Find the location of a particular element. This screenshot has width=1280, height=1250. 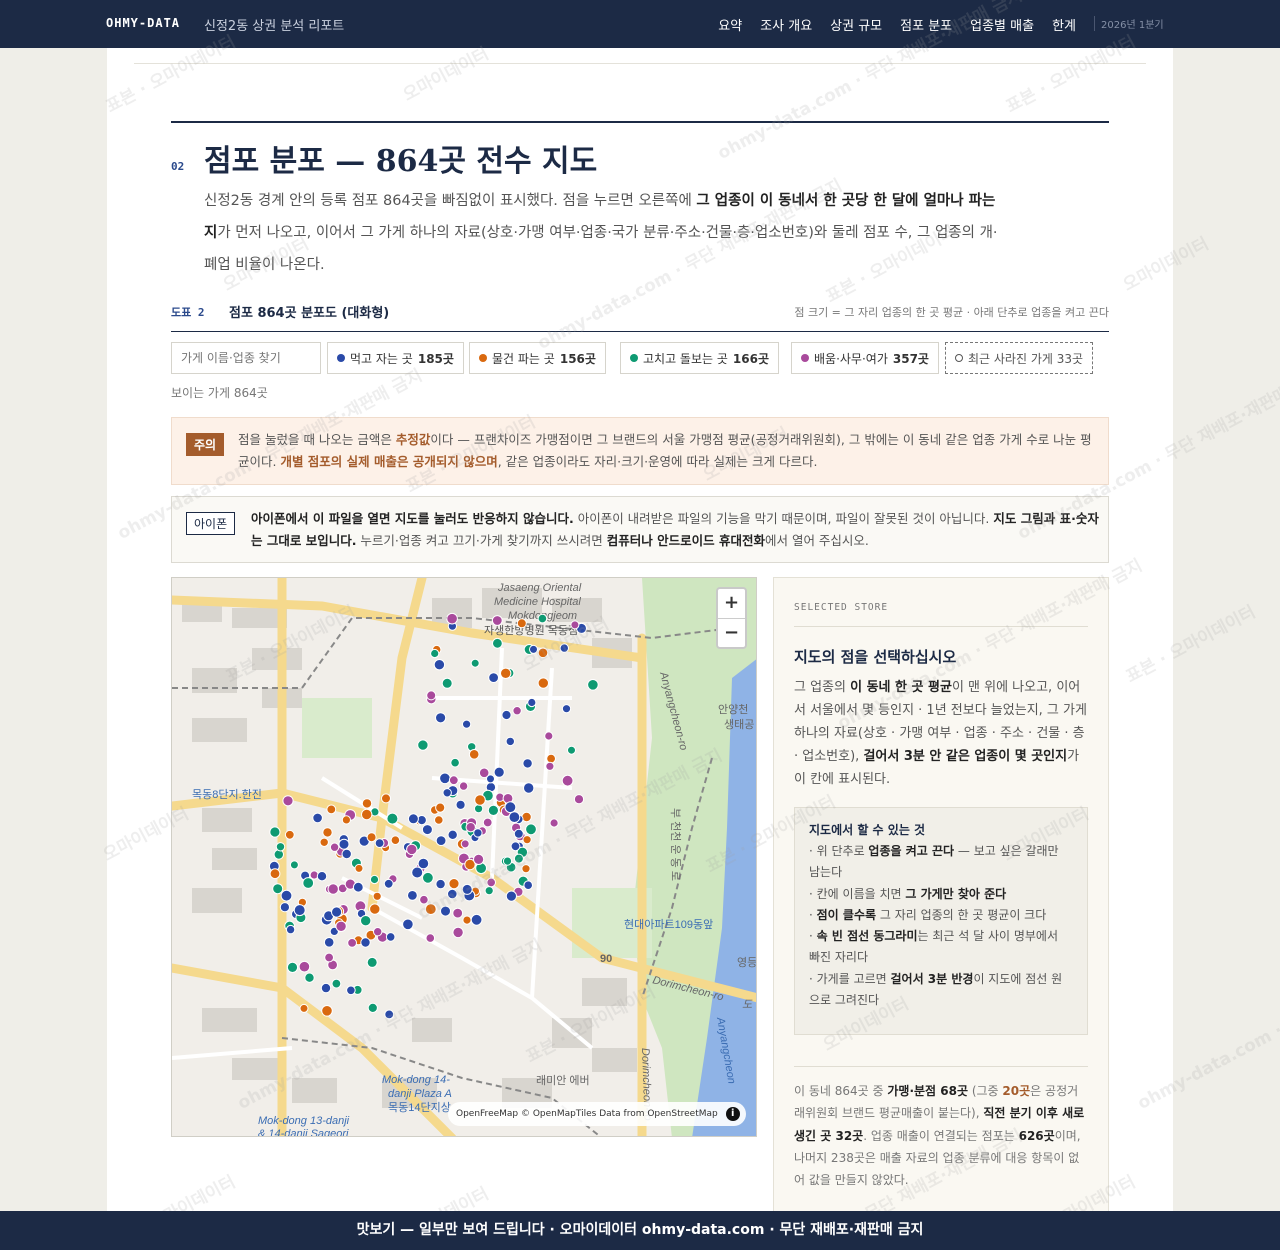

nav-link-summary: 요약 is located at coordinates (730, 24).